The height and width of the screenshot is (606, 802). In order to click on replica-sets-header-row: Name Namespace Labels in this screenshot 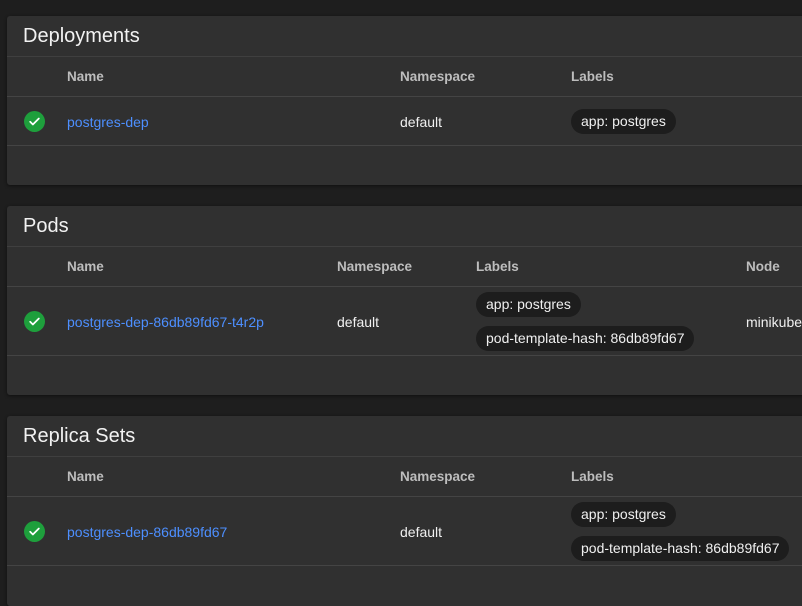, I will do `click(404, 477)`.